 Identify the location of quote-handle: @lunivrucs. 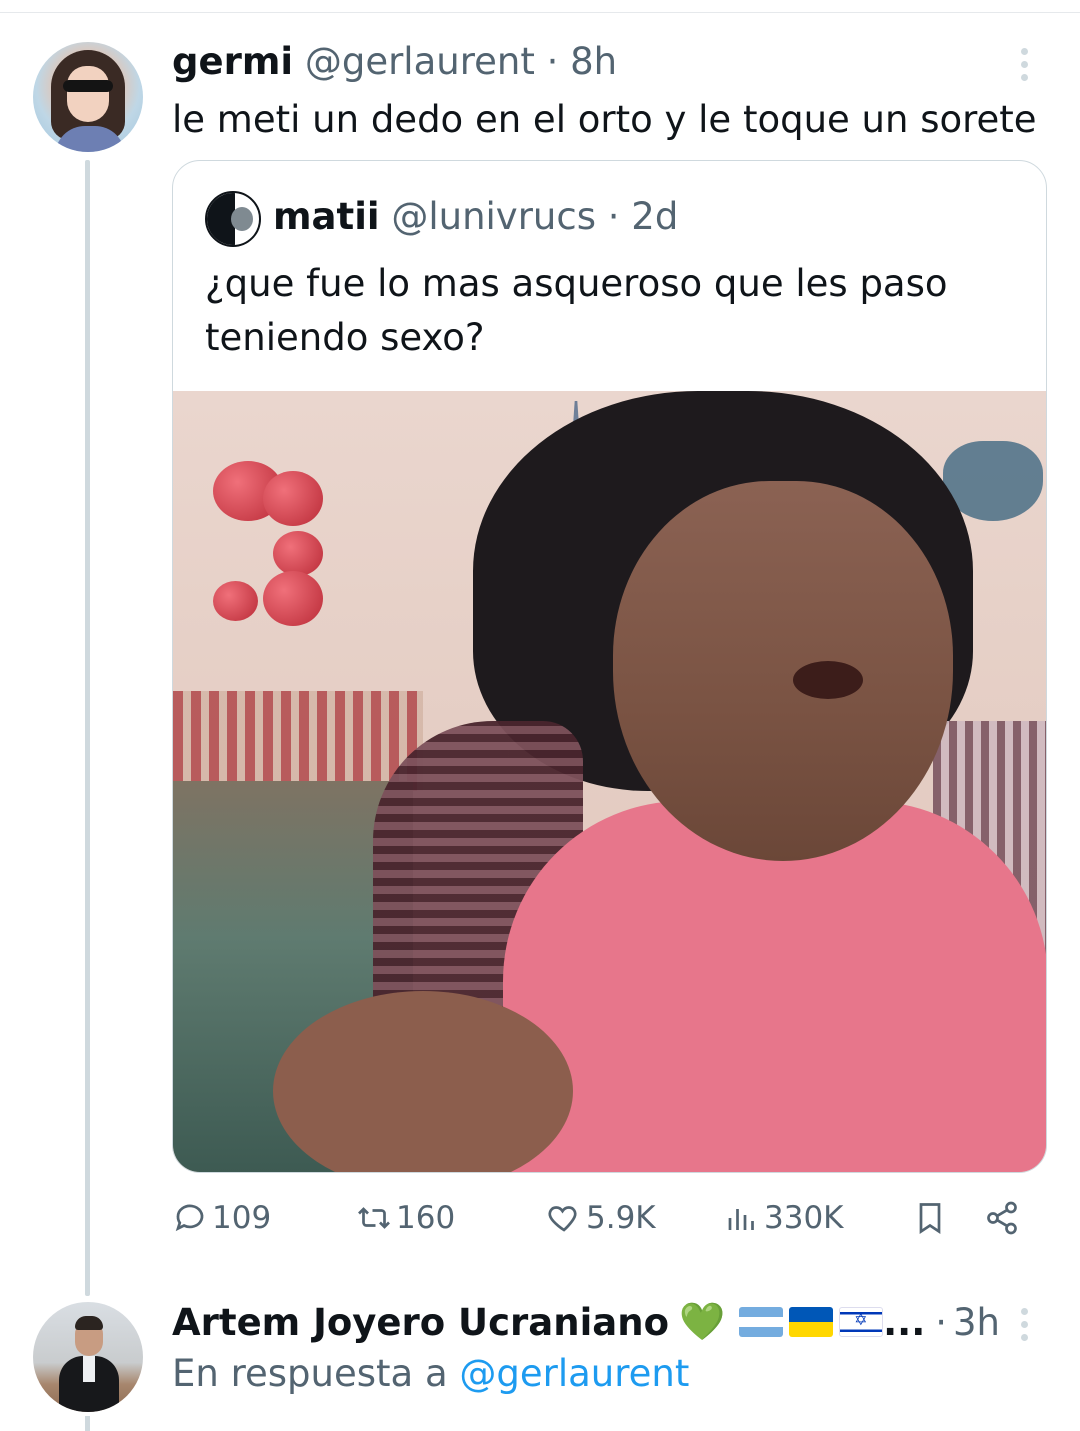
(493, 216).